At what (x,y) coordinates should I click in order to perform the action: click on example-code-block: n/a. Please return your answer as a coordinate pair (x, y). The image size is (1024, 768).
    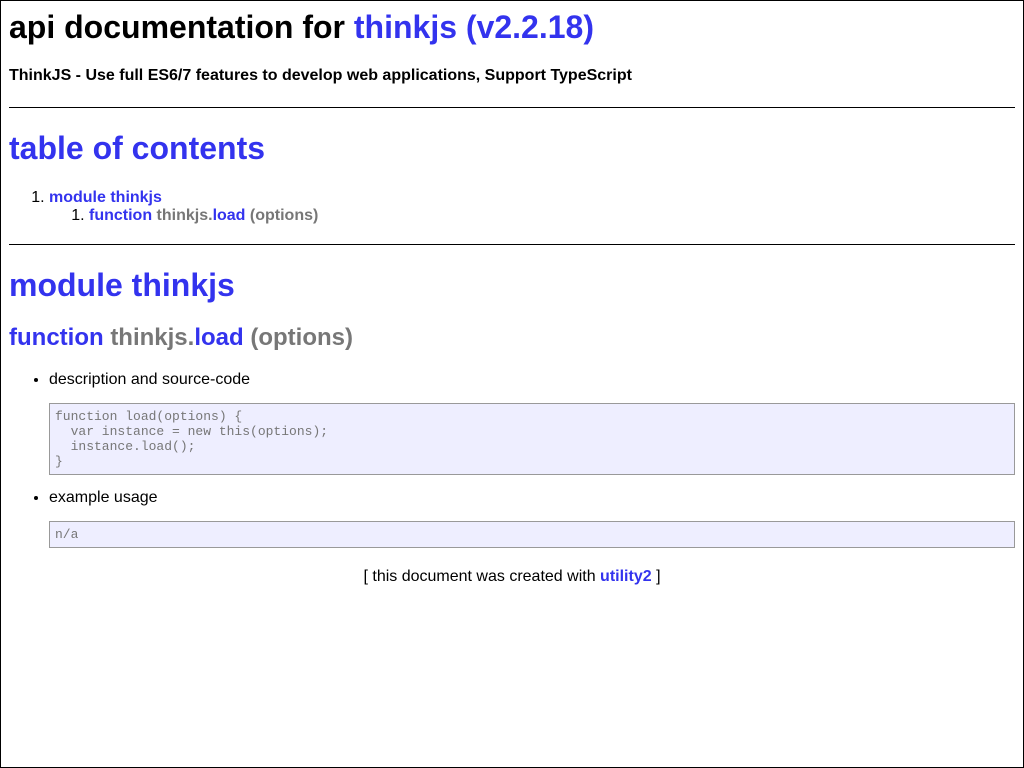
    Looking at the image, I should click on (532, 534).